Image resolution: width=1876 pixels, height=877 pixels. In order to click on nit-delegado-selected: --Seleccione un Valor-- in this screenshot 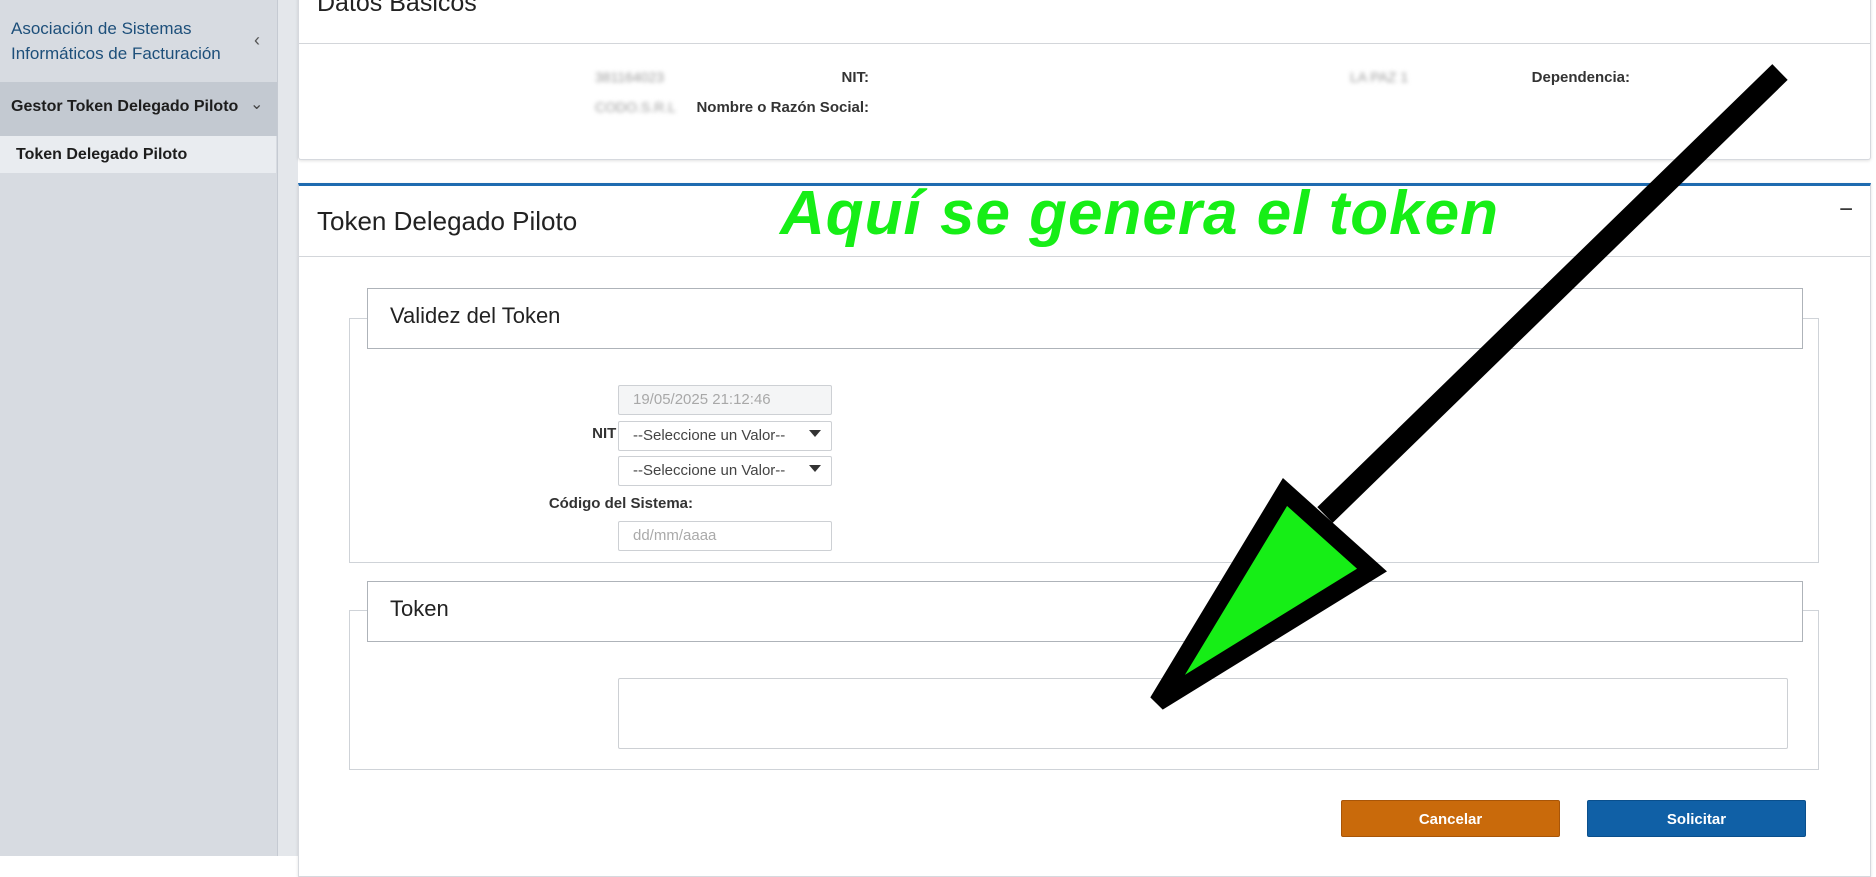, I will do `click(709, 435)`.